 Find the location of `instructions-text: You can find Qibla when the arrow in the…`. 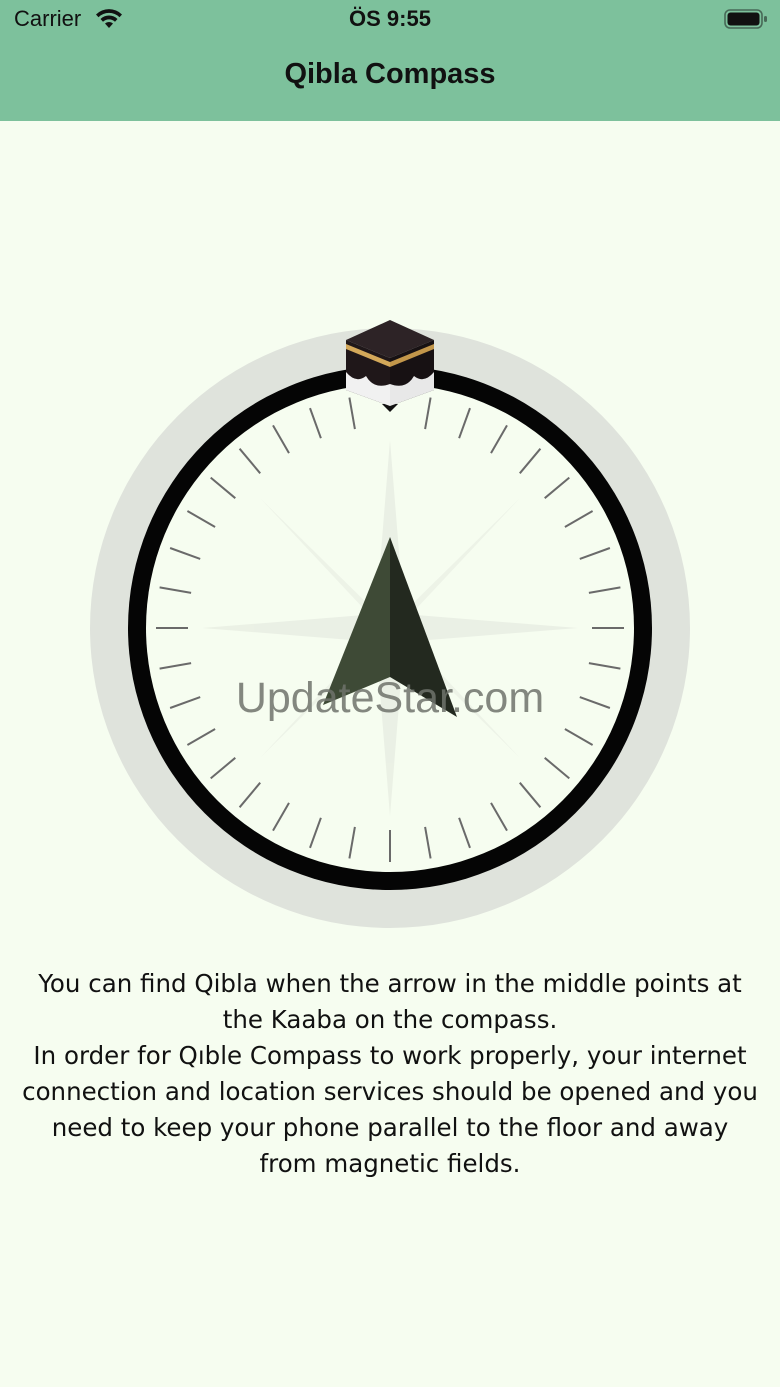

instructions-text: You can find Qibla when the arrow in the… is located at coordinates (390, 1074).